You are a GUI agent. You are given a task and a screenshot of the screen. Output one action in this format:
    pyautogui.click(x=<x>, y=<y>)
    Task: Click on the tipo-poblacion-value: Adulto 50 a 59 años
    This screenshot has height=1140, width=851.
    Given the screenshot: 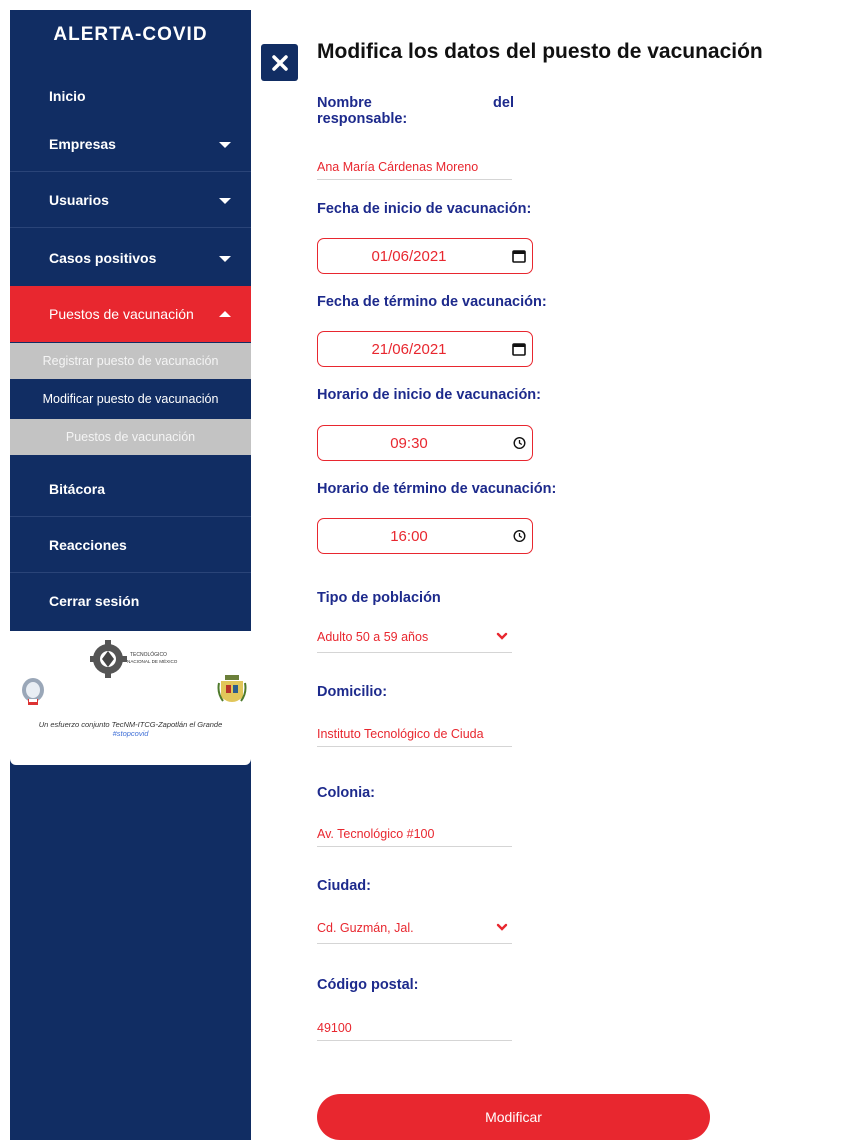 What is the action you would take?
    pyautogui.click(x=373, y=637)
    